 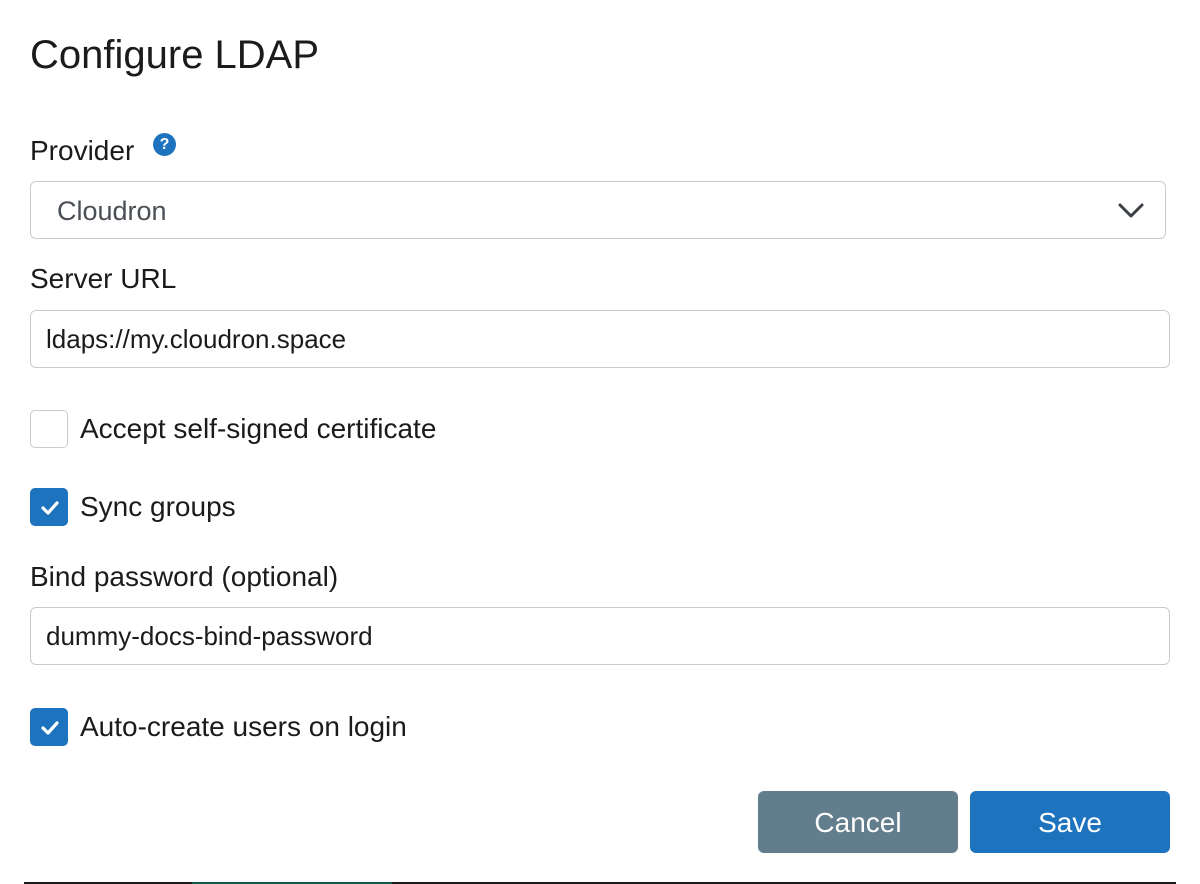 I want to click on chevron-down-icon, so click(x=1131, y=210).